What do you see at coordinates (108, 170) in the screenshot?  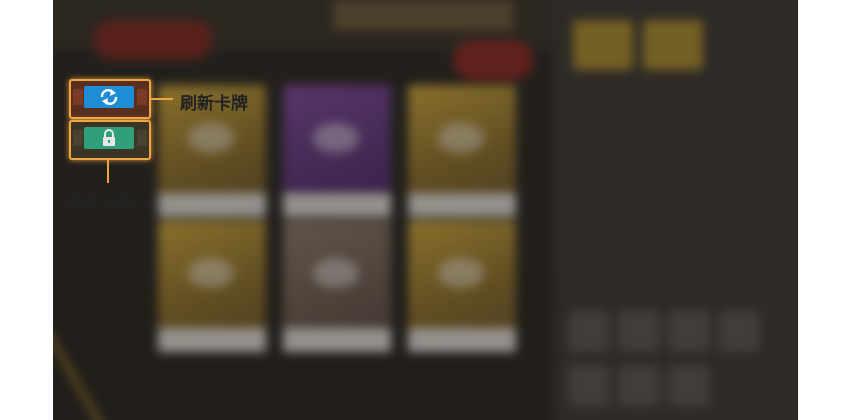 I see `lock-callout-line` at bounding box center [108, 170].